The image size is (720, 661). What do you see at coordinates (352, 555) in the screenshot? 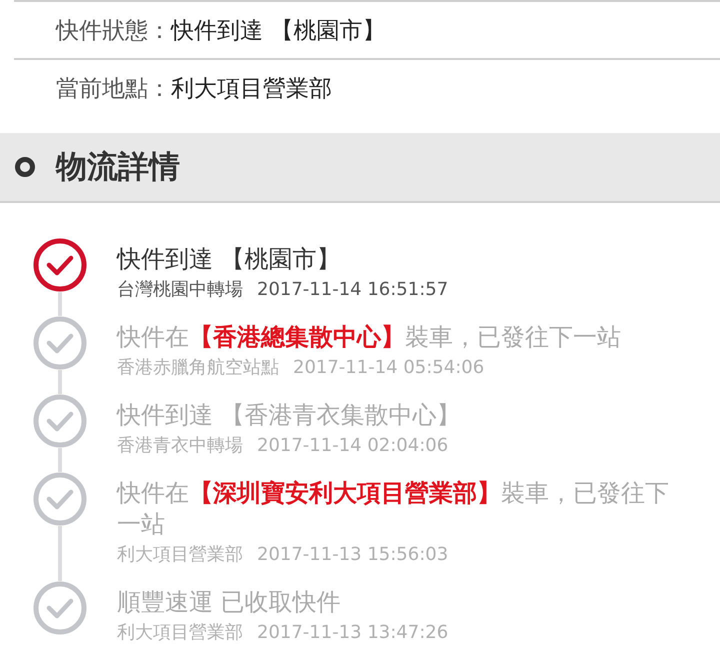
I see `event-time: 2017-11-13 15:56:03` at bounding box center [352, 555].